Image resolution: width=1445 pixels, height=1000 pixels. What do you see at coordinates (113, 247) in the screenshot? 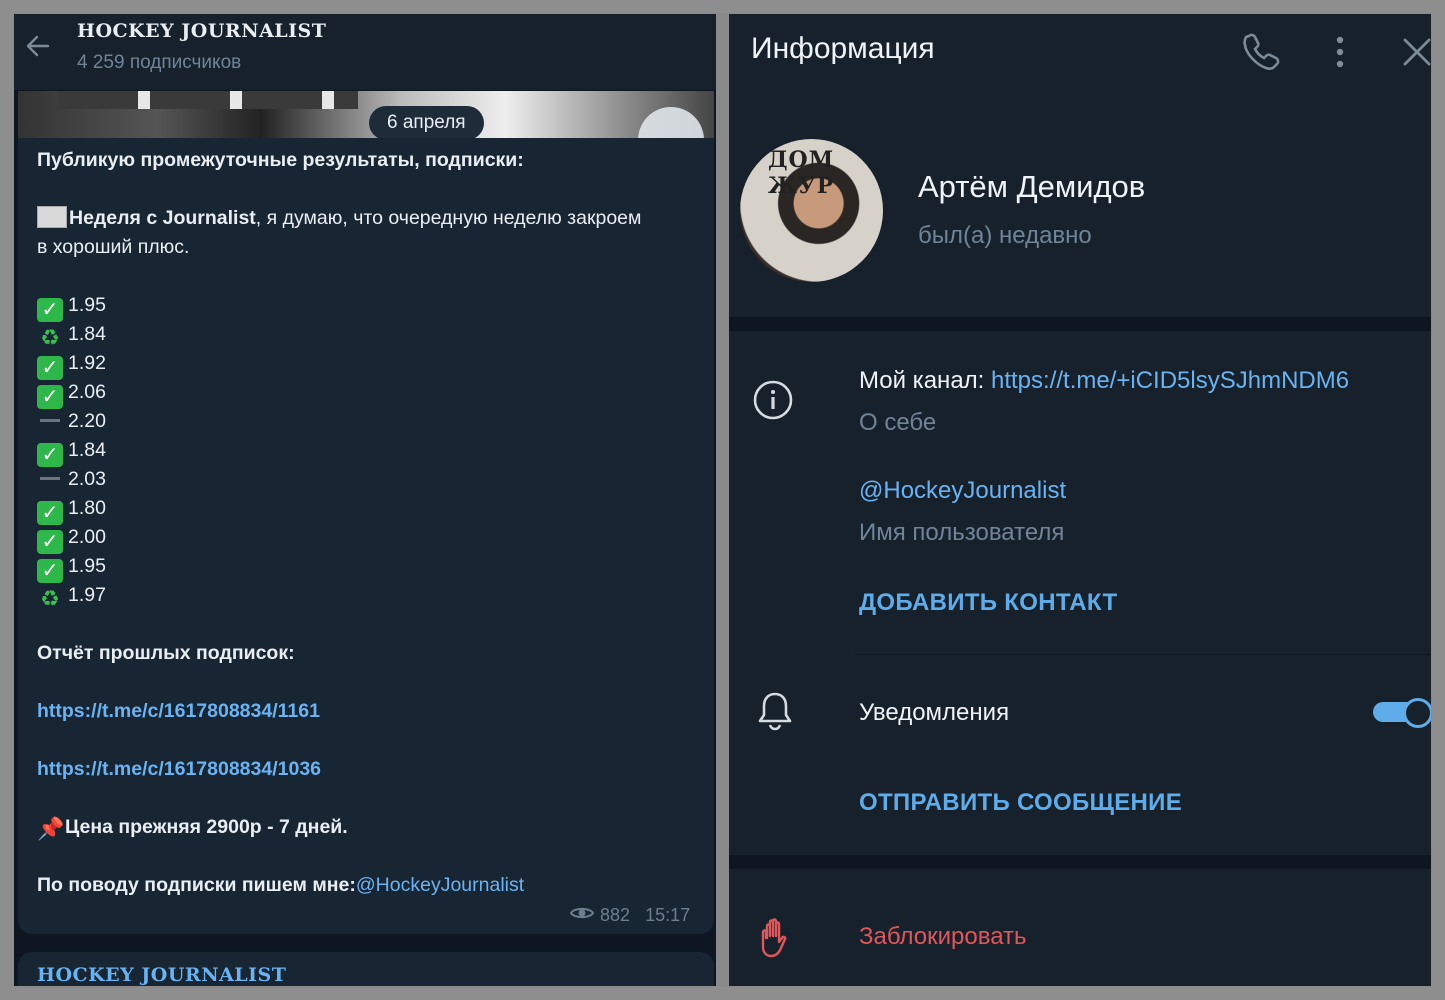
I see `week-text-continued: в хороший плюс.` at bounding box center [113, 247].